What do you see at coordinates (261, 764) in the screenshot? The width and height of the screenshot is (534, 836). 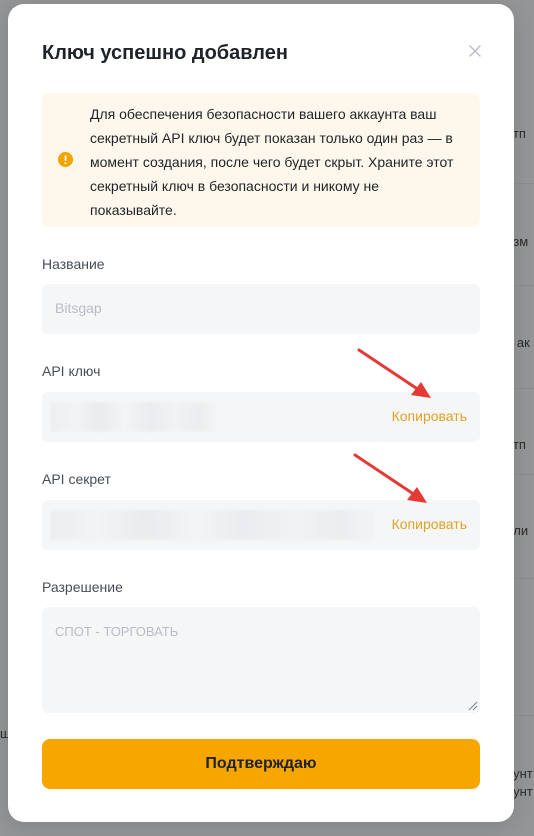 I see `confirm-button: Подтверждаю` at bounding box center [261, 764].